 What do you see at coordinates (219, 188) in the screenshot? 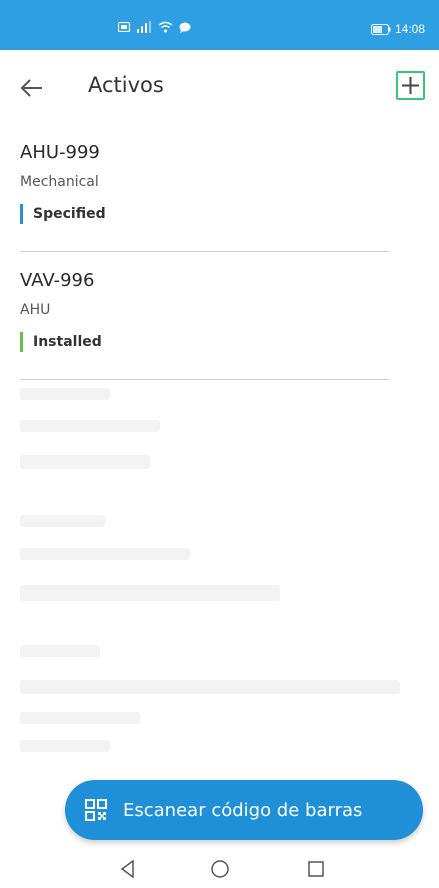
I see `asset-item: AHU-999 Mechanical Specified` at bounding box center [219, 188].